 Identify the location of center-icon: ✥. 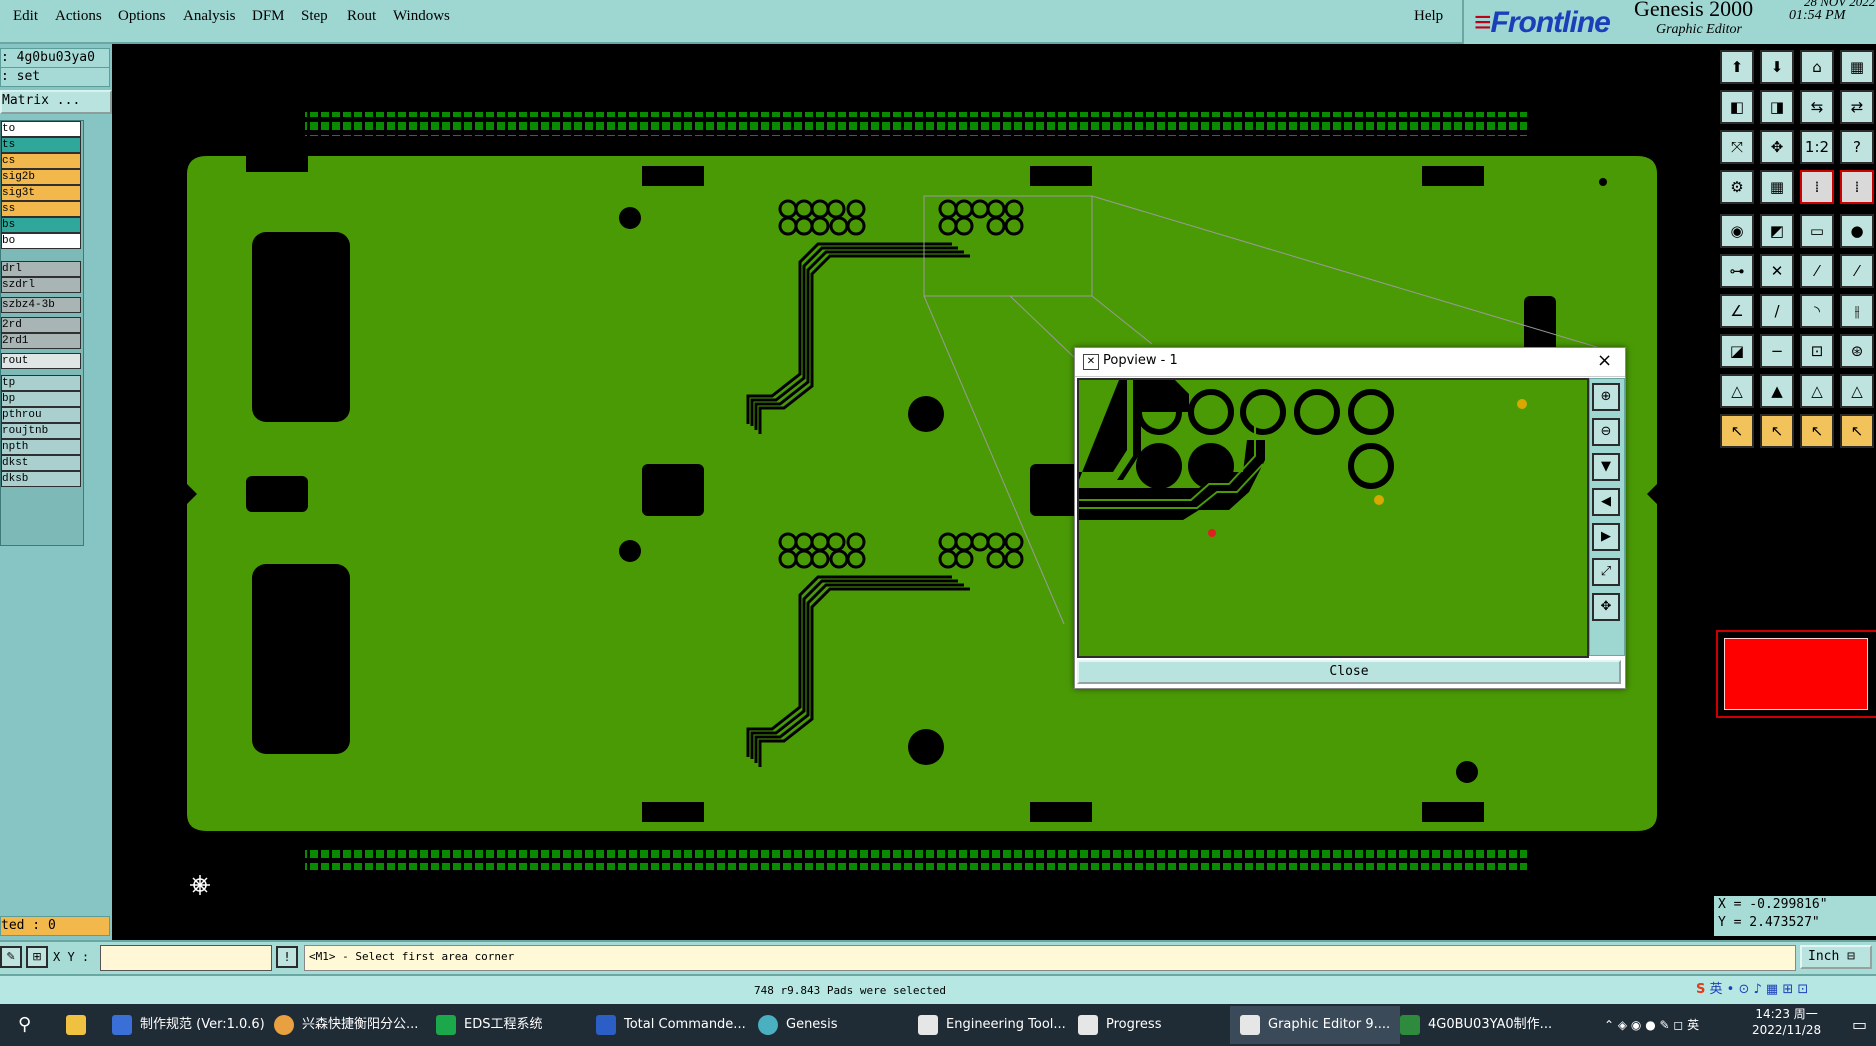
(1606, 607).